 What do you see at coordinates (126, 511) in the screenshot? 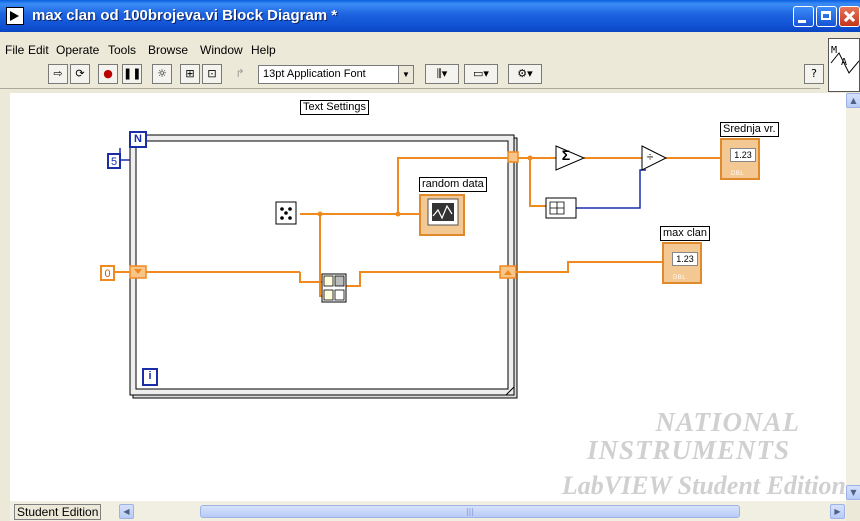
I see `scroll-left-icon: ◀` at bounding box center [126, 511].